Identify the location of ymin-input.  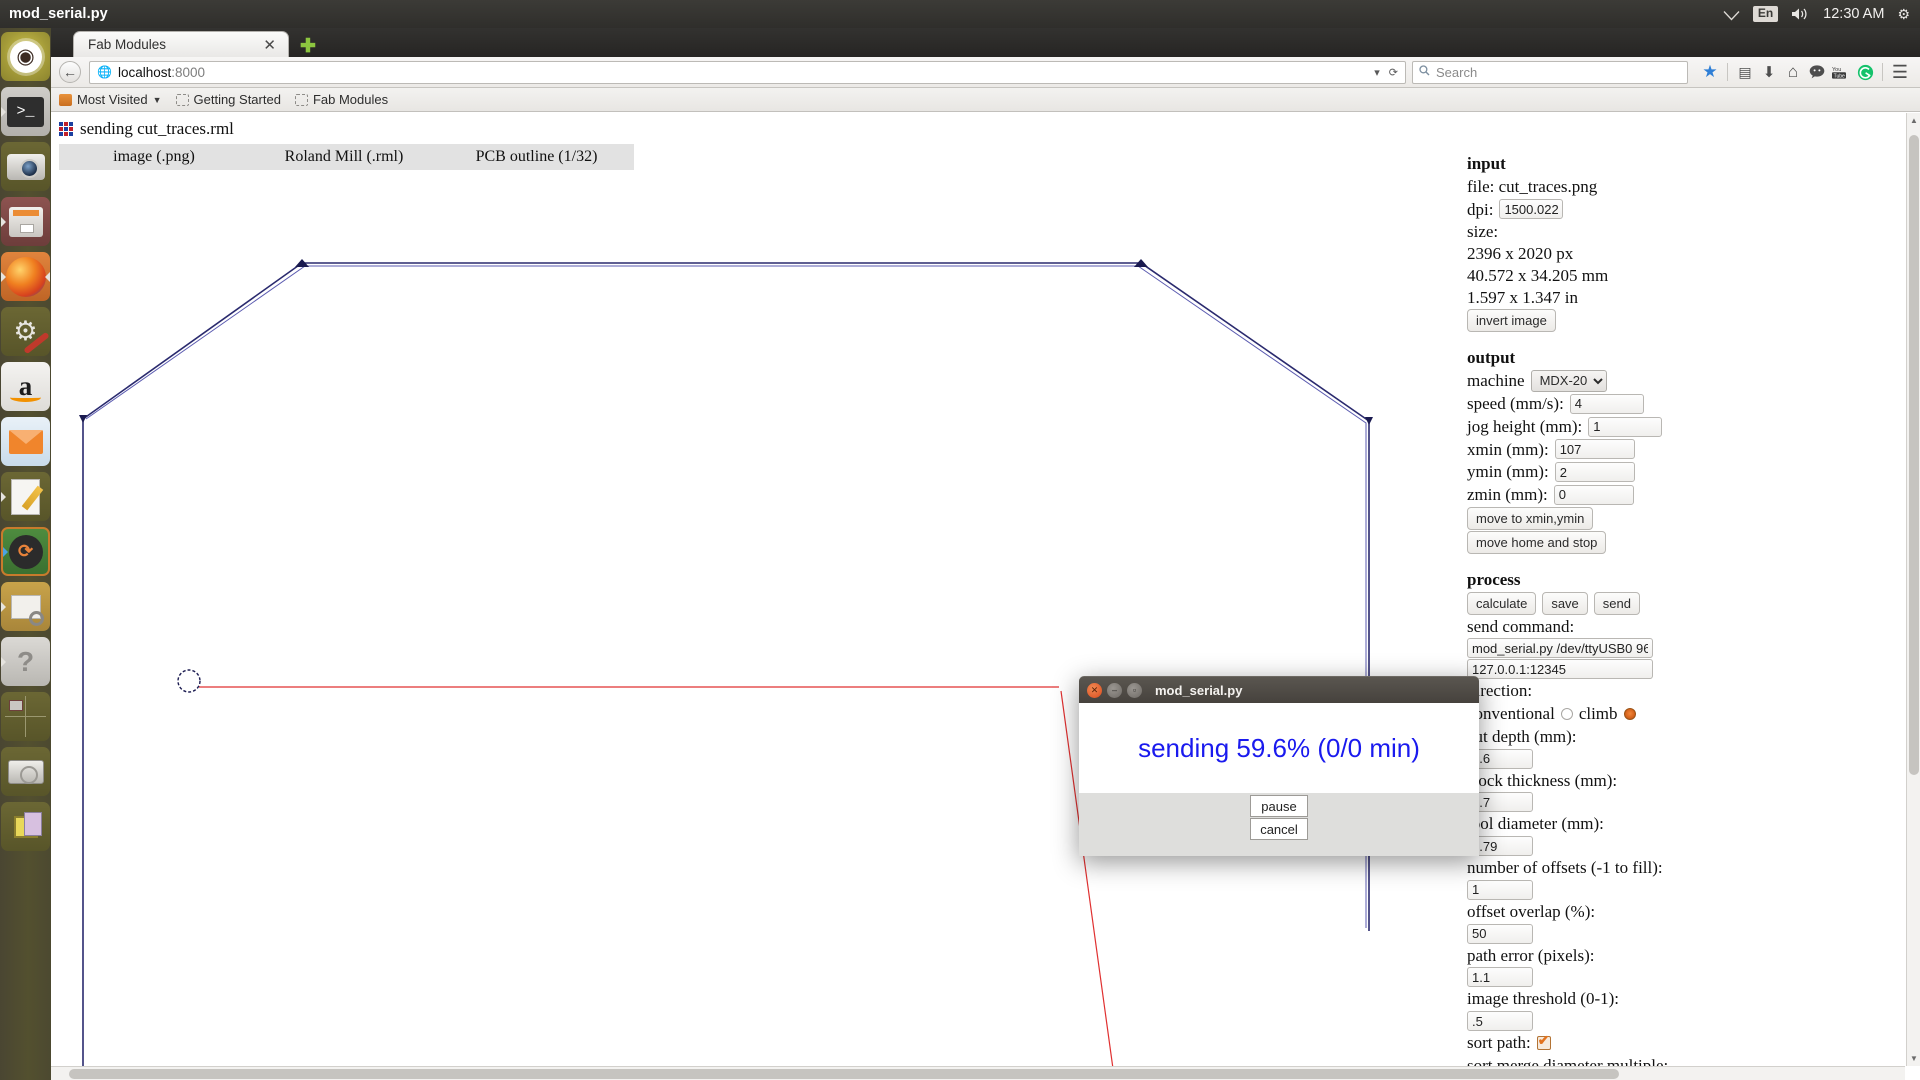
(1594, 472).